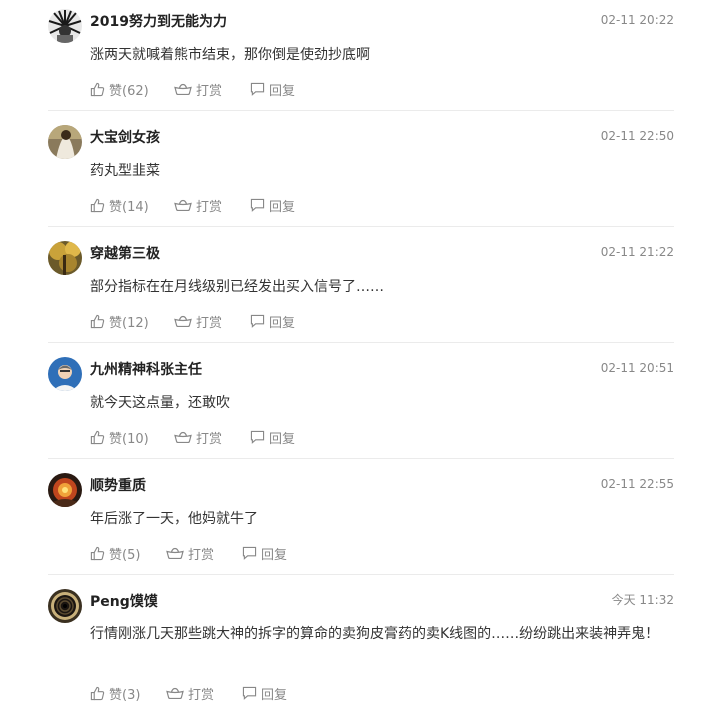 The width and height of the screenshot is (719, 706). Describe the element at coordinates (637, 136) in the screenshot. I see `timestamp: 02-11 22:50` at that location.